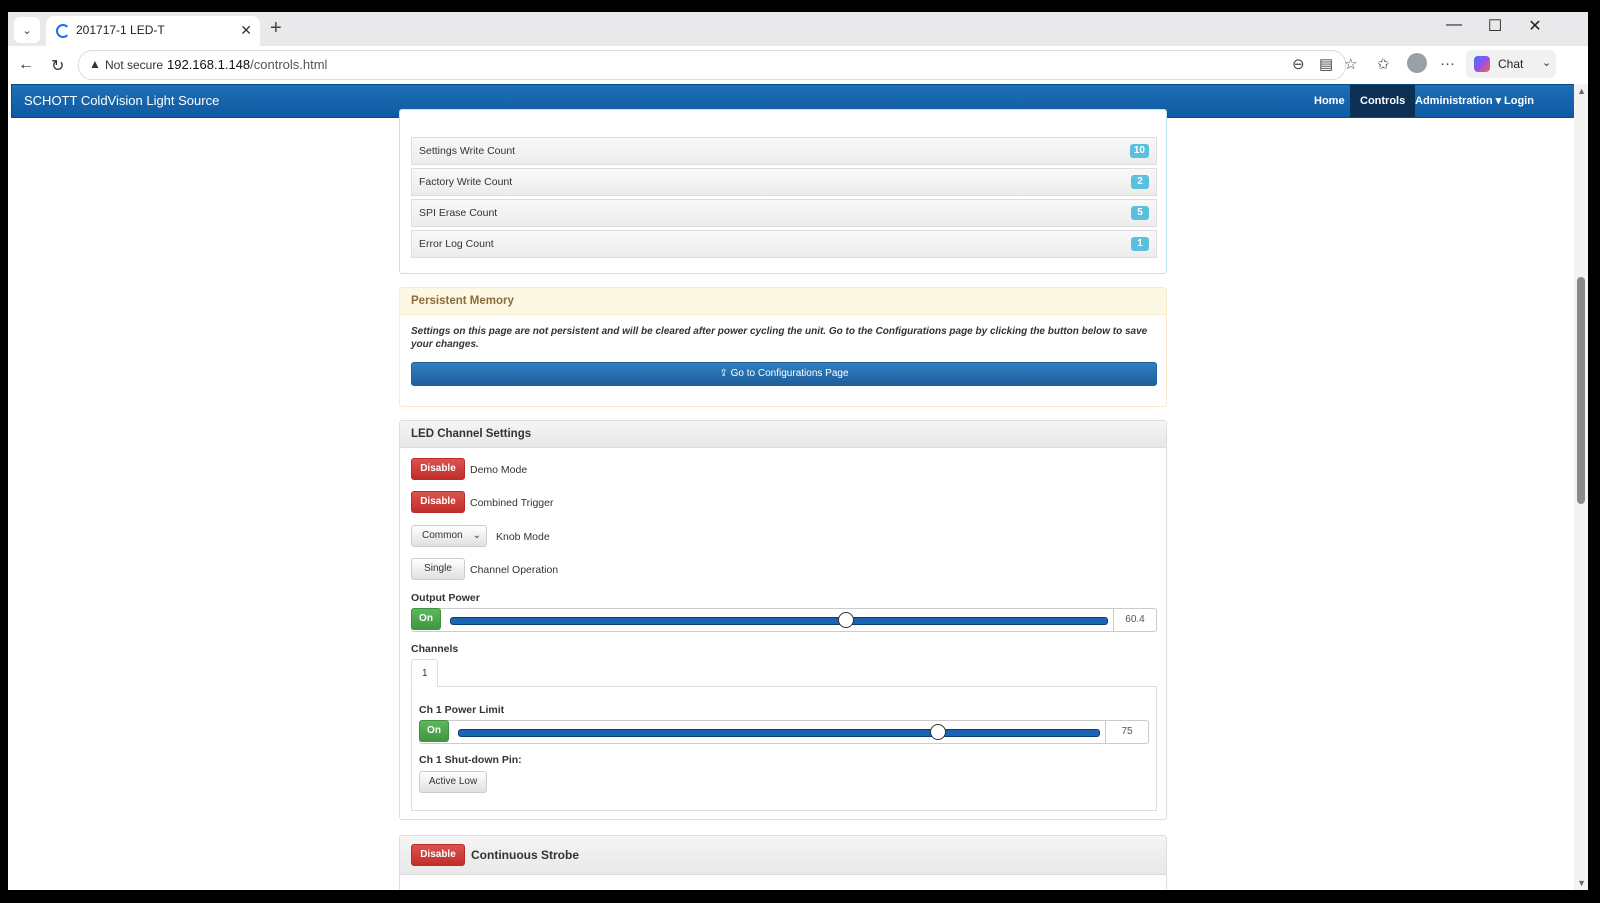  I want to click on knob-mode-select: Common ⌄, so click(449, 536).